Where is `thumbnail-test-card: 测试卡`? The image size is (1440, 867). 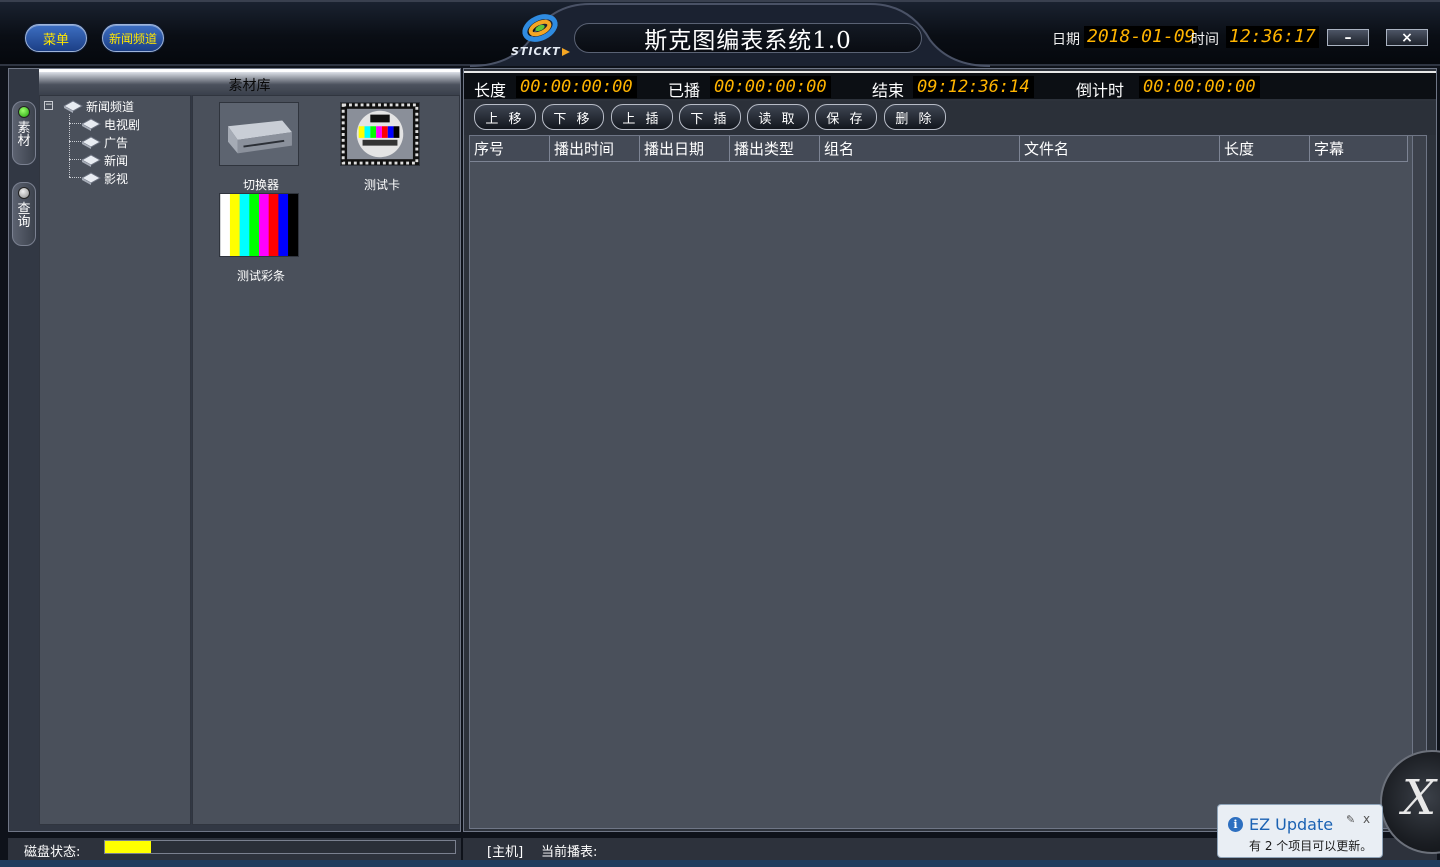
thumbnail-test-card: 测试卡 is located at coordinates (382, 147).